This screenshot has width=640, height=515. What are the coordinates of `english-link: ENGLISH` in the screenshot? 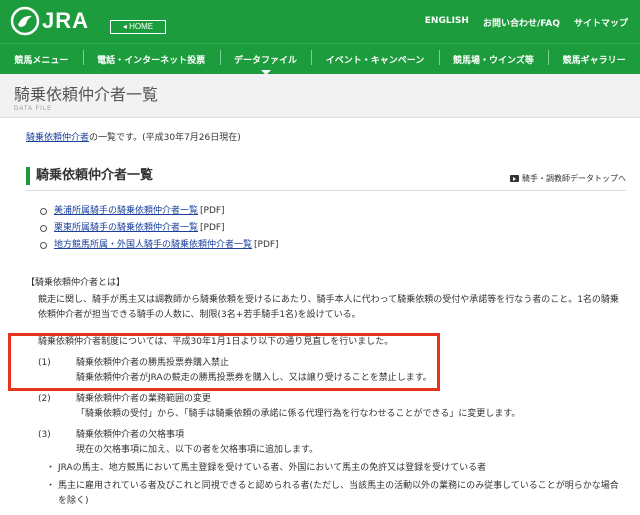 It's located at (447, 22).